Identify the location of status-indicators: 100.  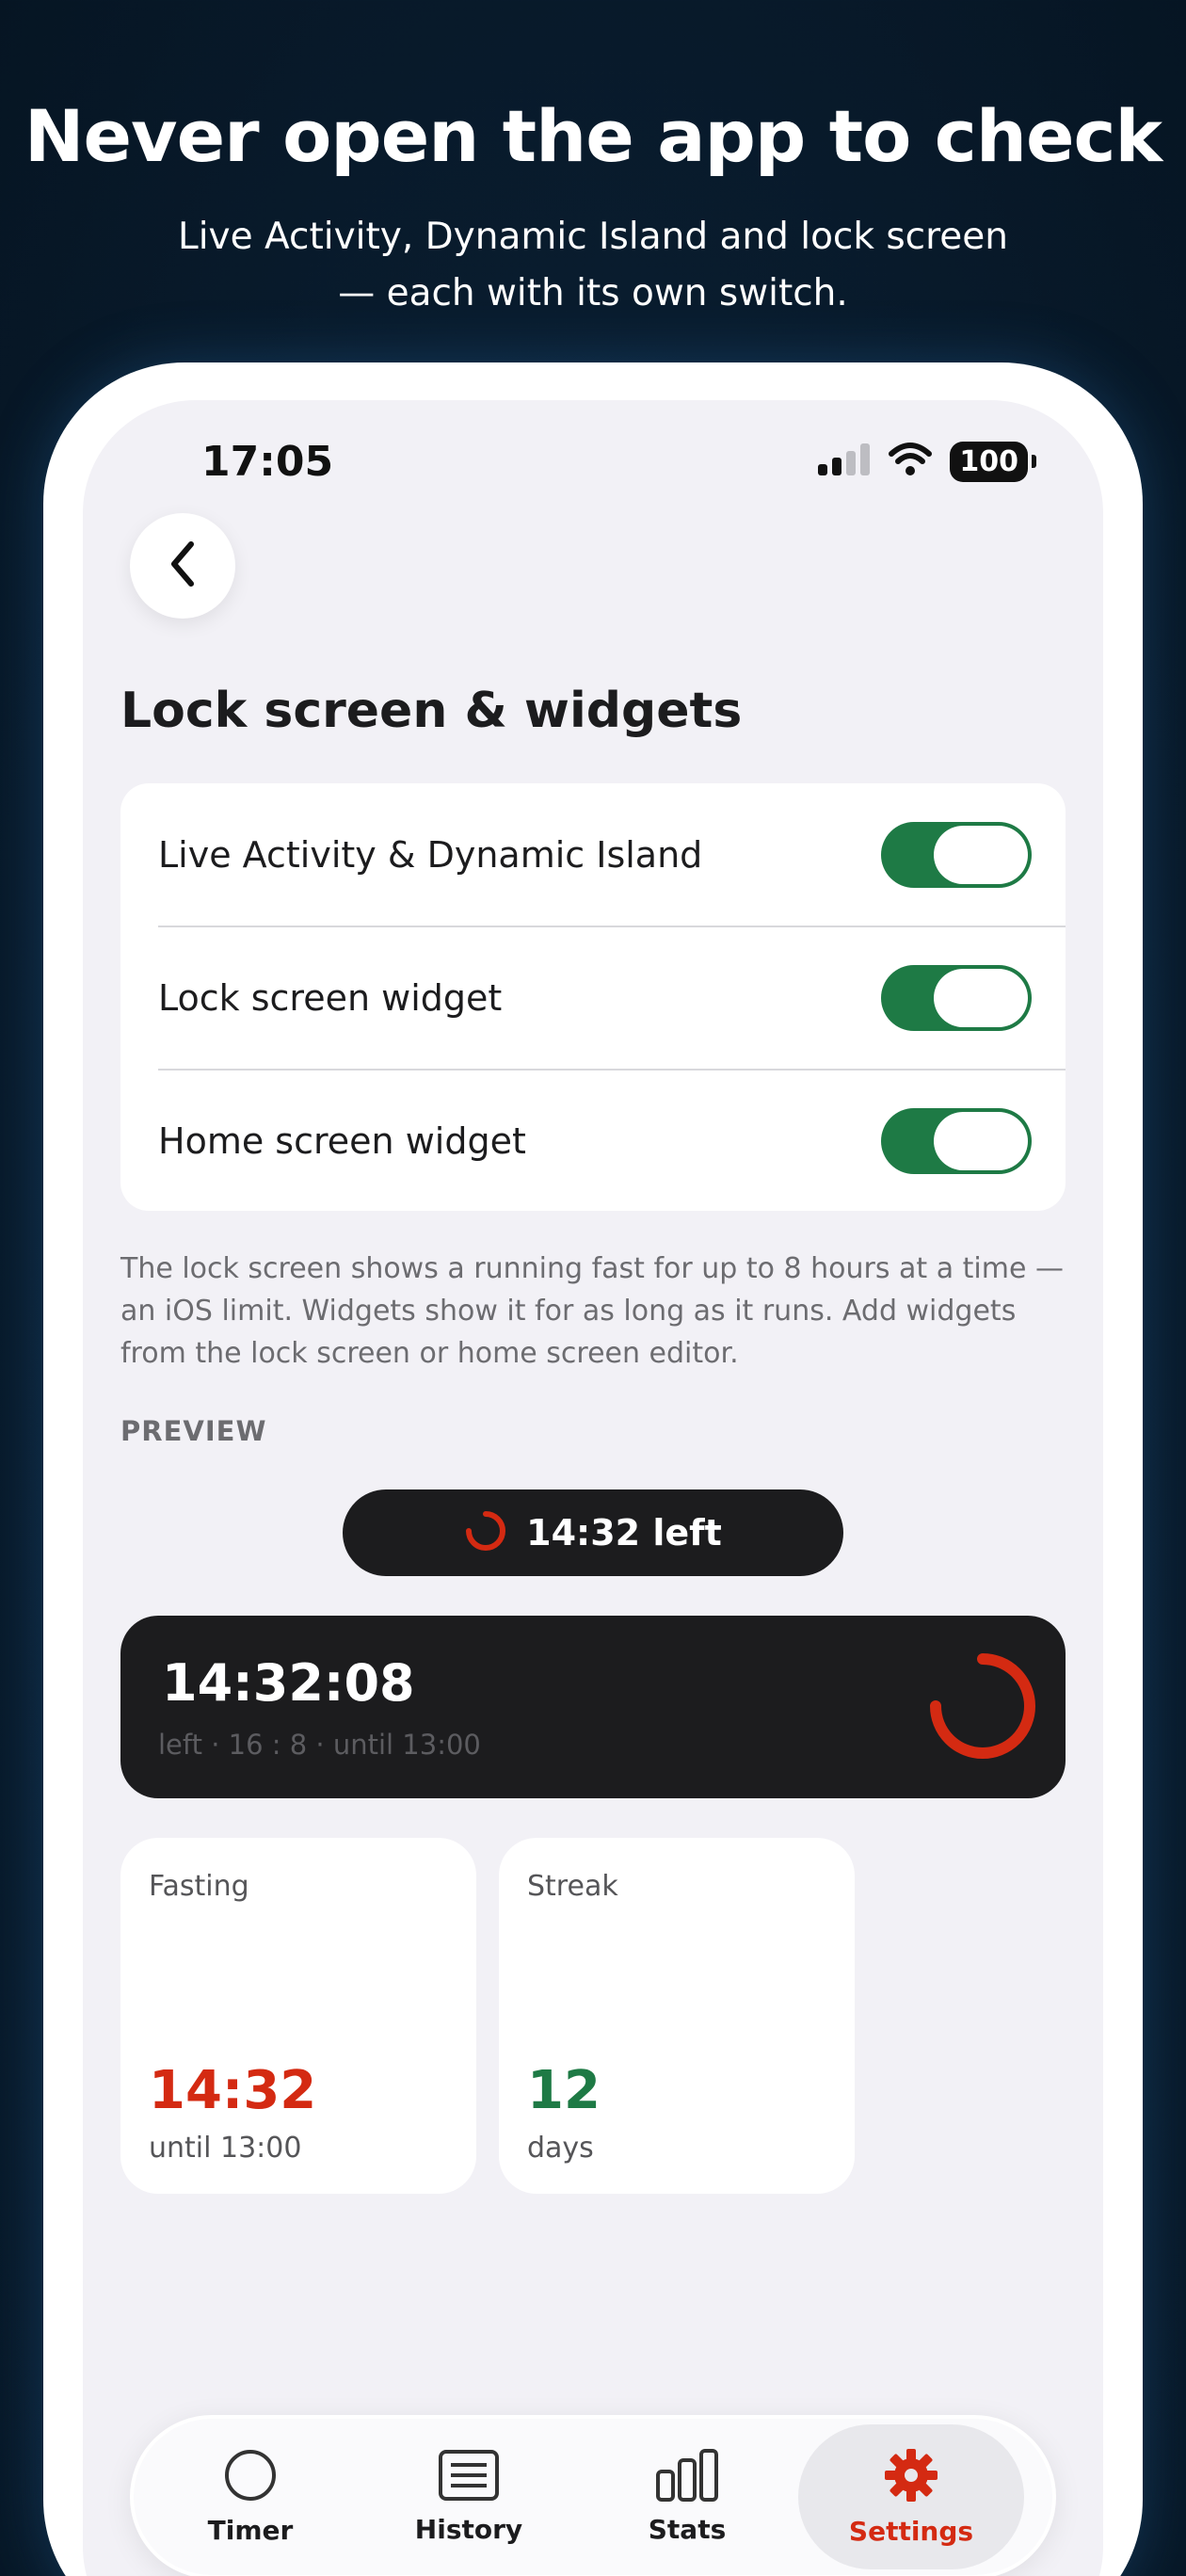
(927, 461).